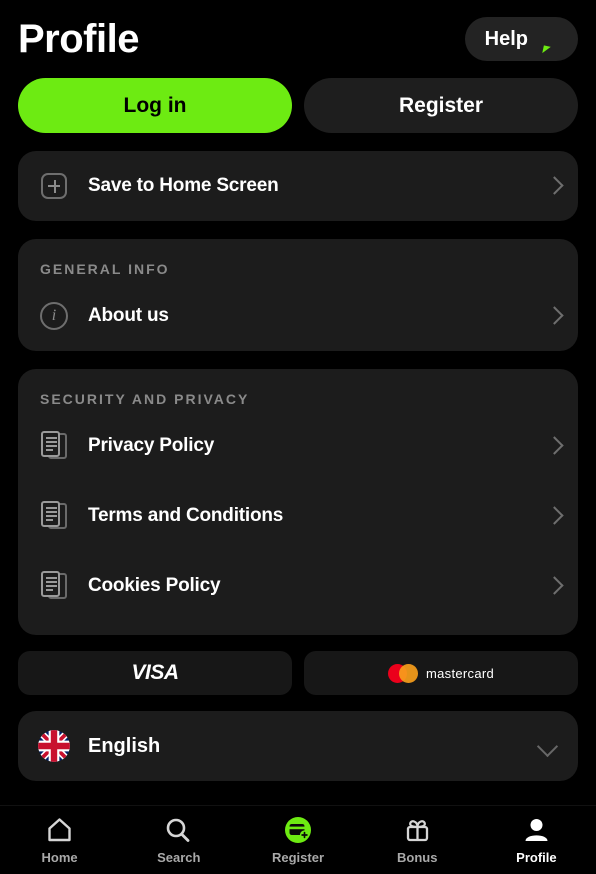 This screenshot has height=874, width=596. I want to click on mastercard-logo: mastercard, so click(441, 673).